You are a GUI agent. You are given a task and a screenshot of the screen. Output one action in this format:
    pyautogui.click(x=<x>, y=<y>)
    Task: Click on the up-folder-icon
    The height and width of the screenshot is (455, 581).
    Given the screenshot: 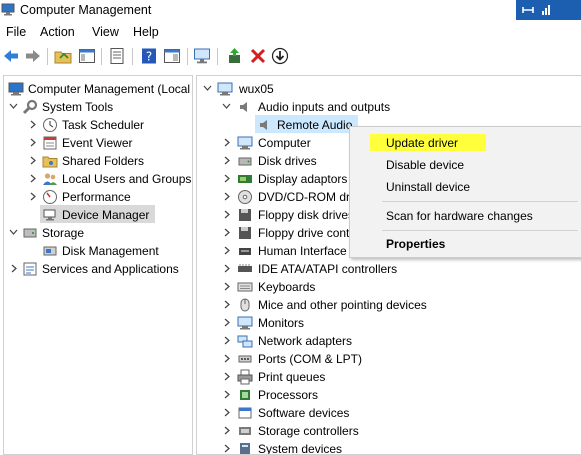 What is the action you would take?
    pyautogui.click(x=63, y=56)
    